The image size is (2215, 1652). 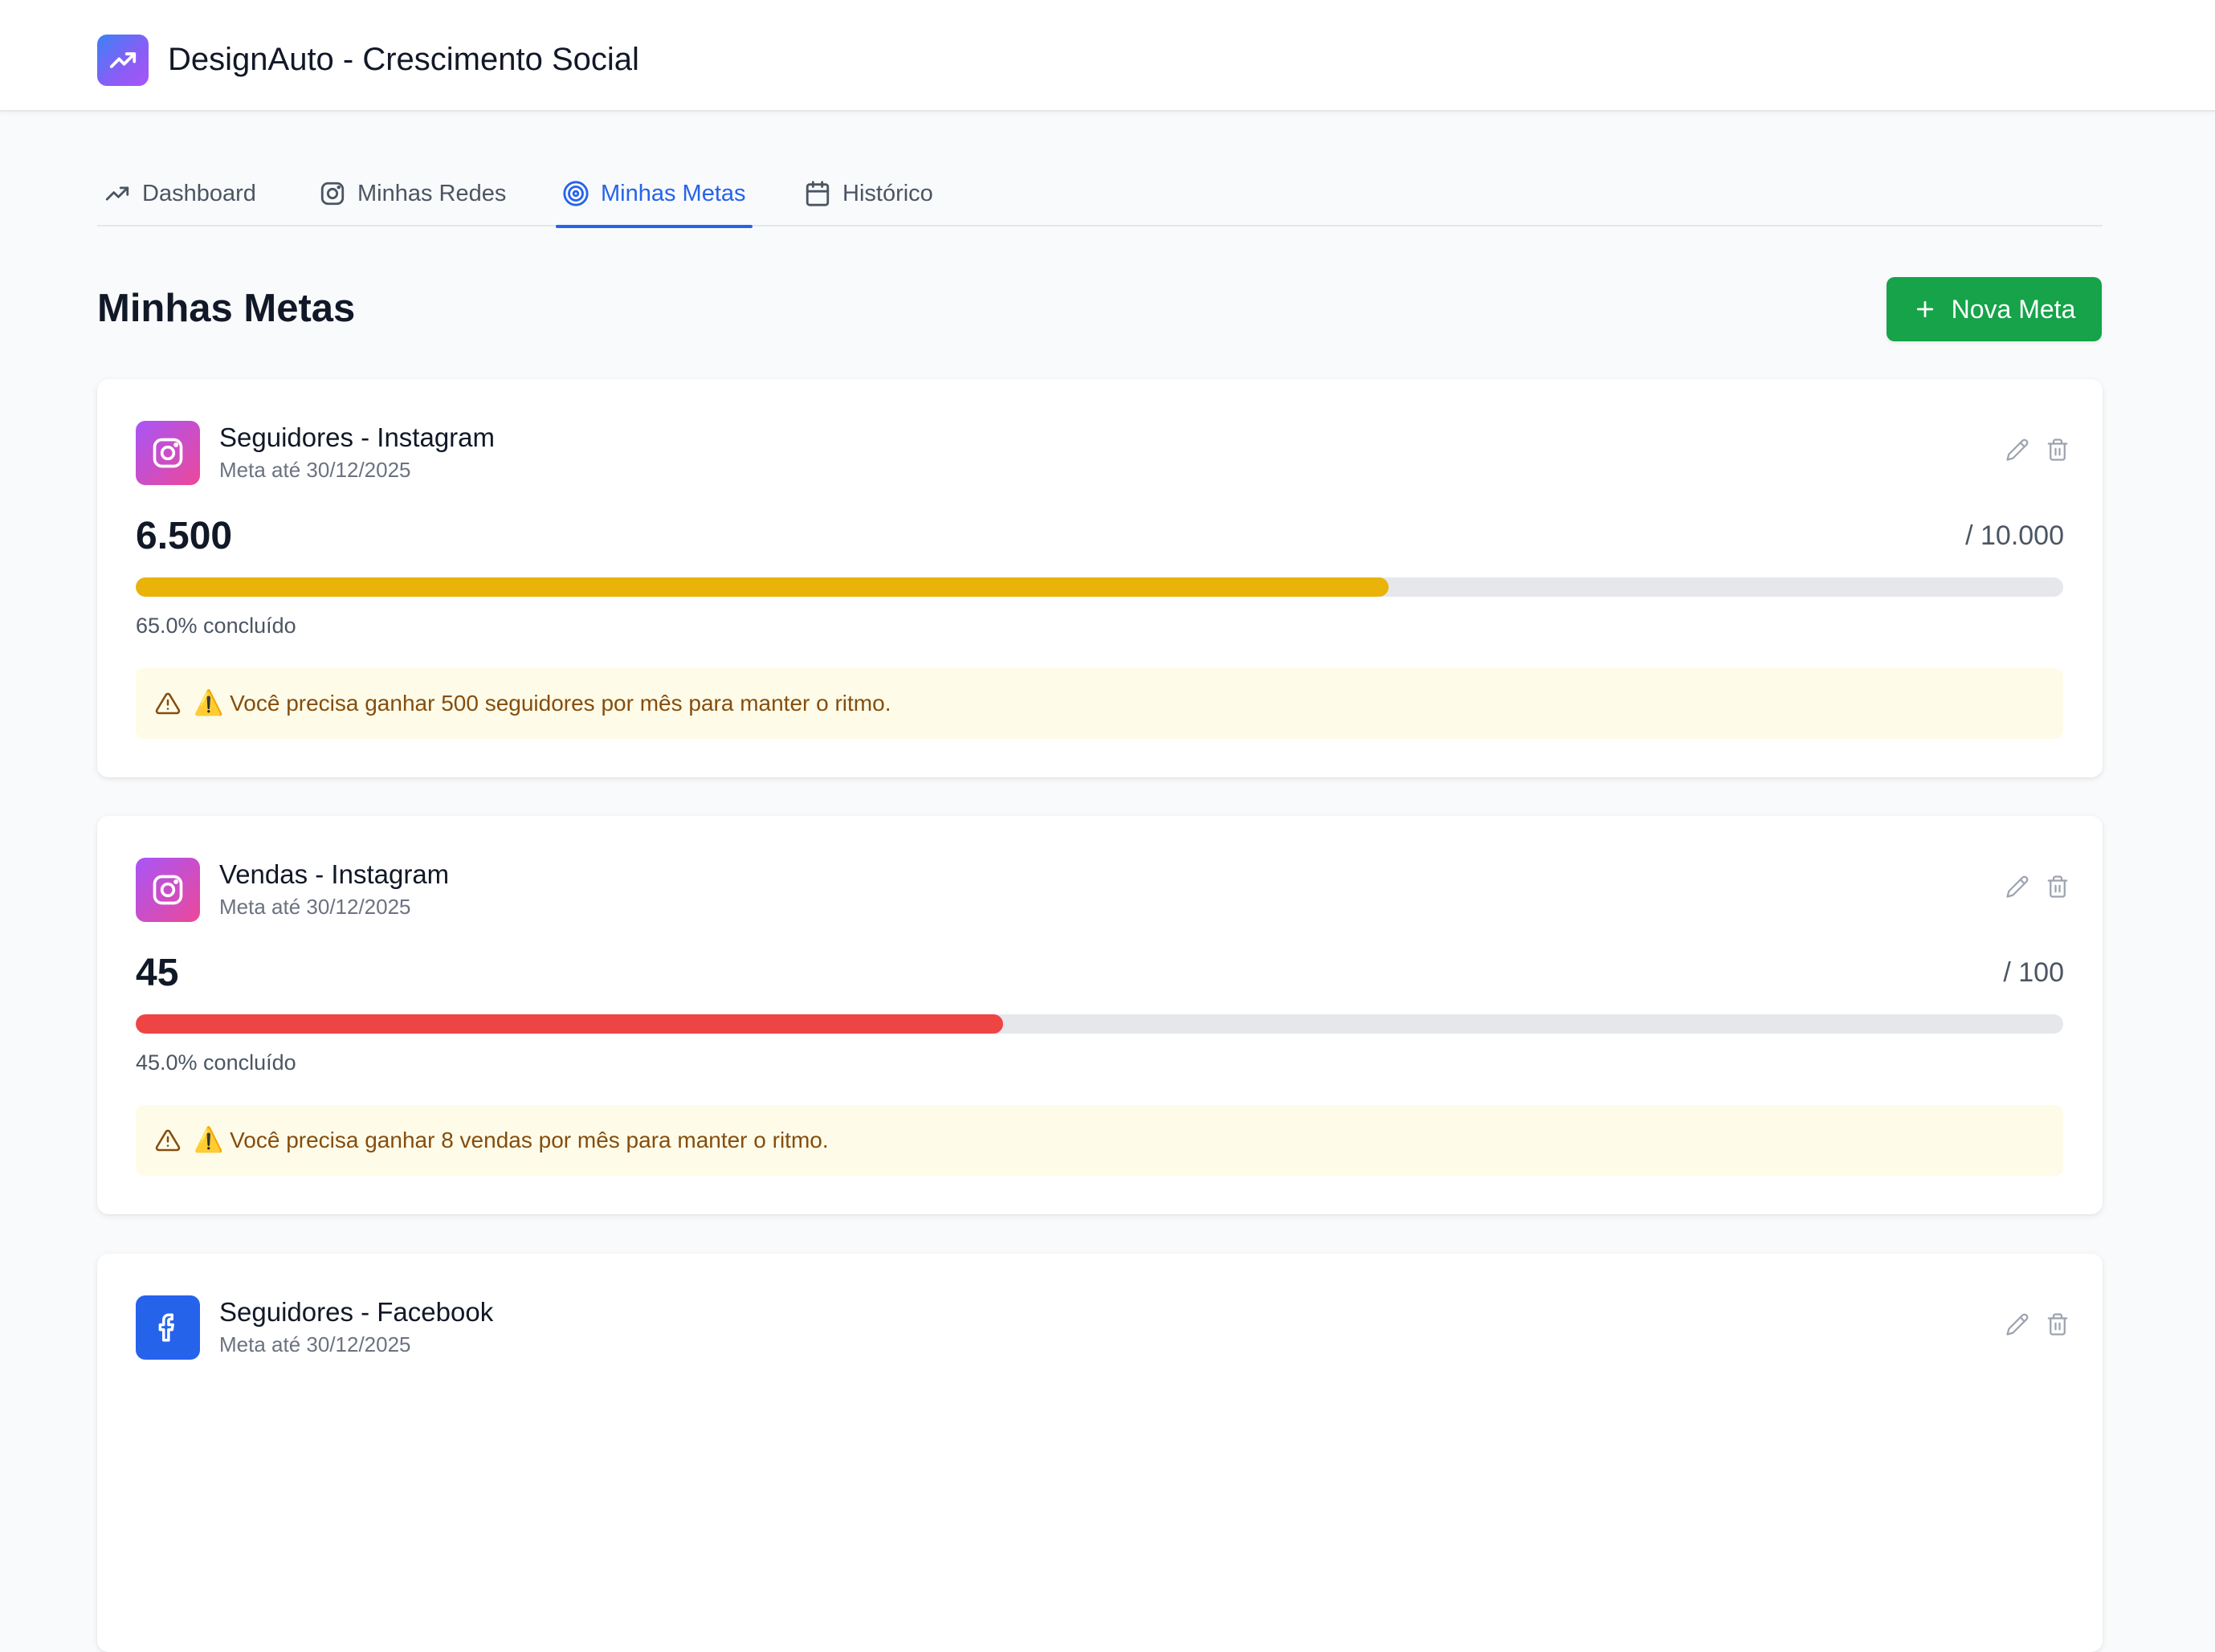 I want to click on tab-dashboard: Dashboard, so click(x=180, y=193).